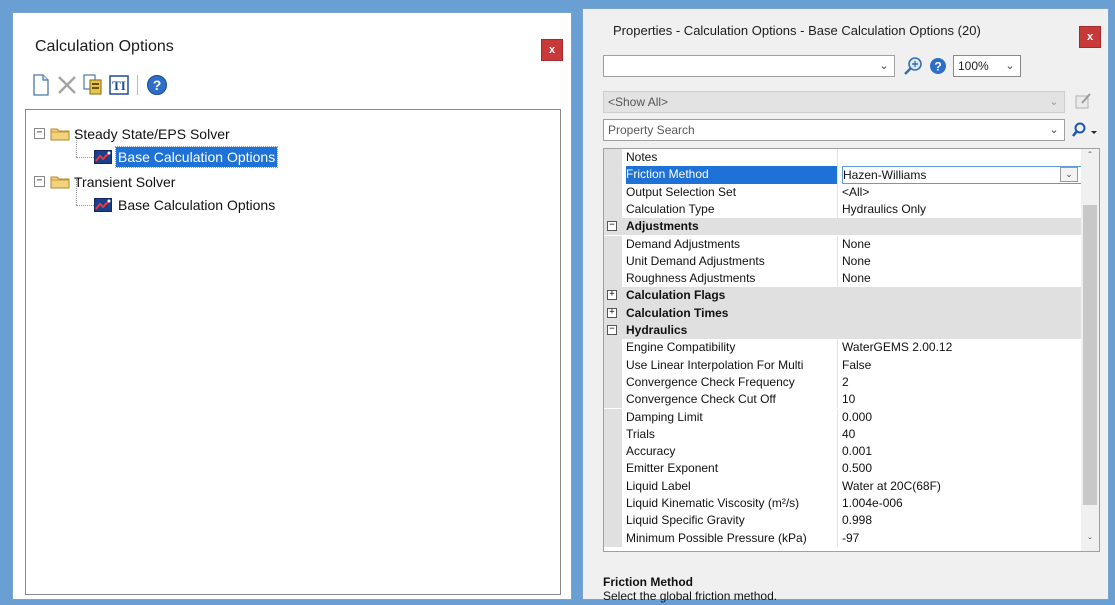 This screenshot has height=605, width=1115. I want to click on property-value: 2, so click(962, 382).